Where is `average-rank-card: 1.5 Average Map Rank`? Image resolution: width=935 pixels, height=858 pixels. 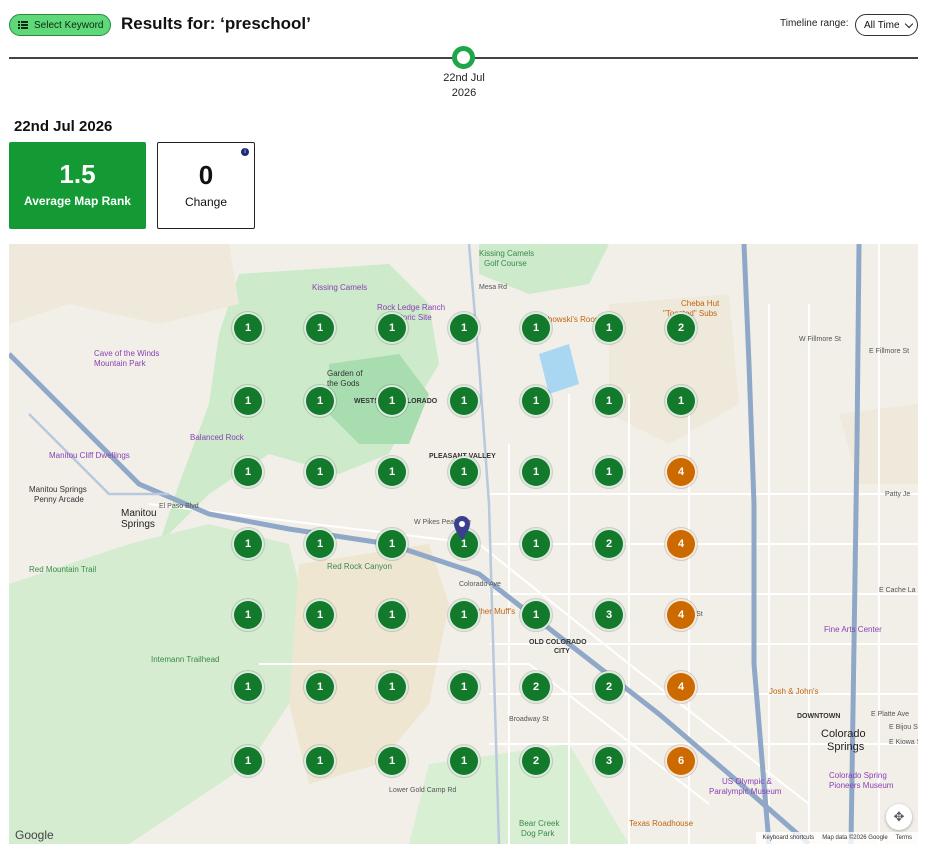
average-rank-card: 1.5 Average Map Rank is located at coordinates (77, 185).